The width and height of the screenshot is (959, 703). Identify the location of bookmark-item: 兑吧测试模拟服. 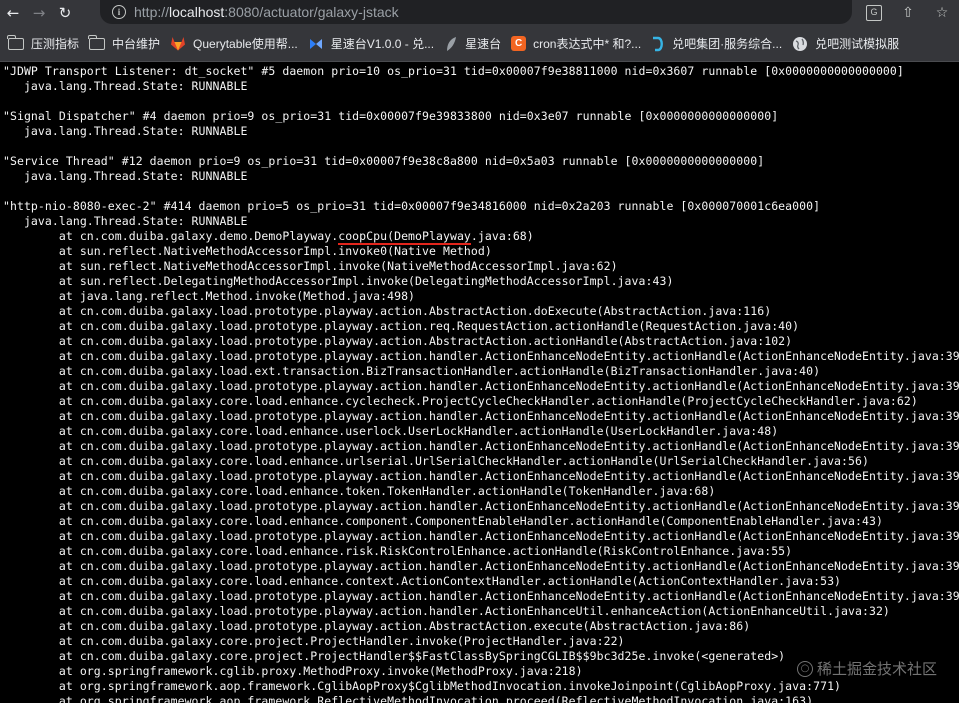
(848, 44).